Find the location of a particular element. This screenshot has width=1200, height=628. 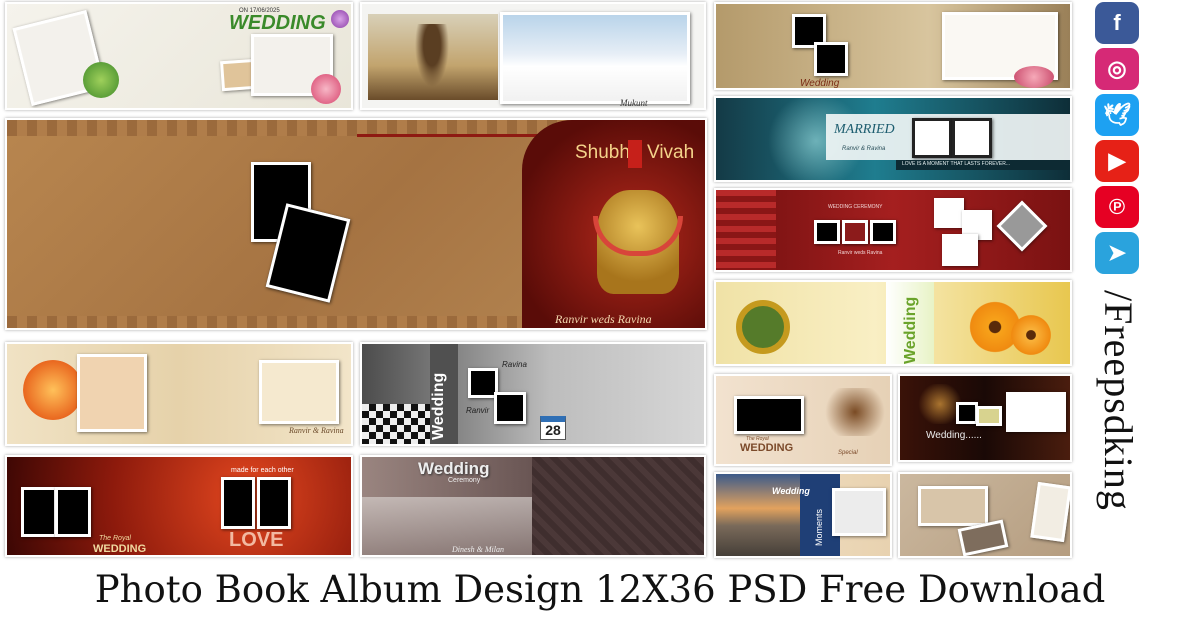

tile-7-title: Wedding is located at coordinates (454, 468).